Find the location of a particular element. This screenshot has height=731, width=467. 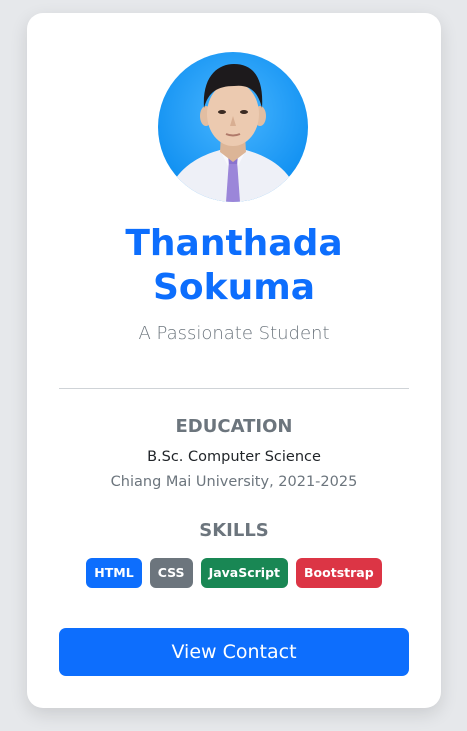

profile-name-last: Sokuma is located at coordinates (234, 287).